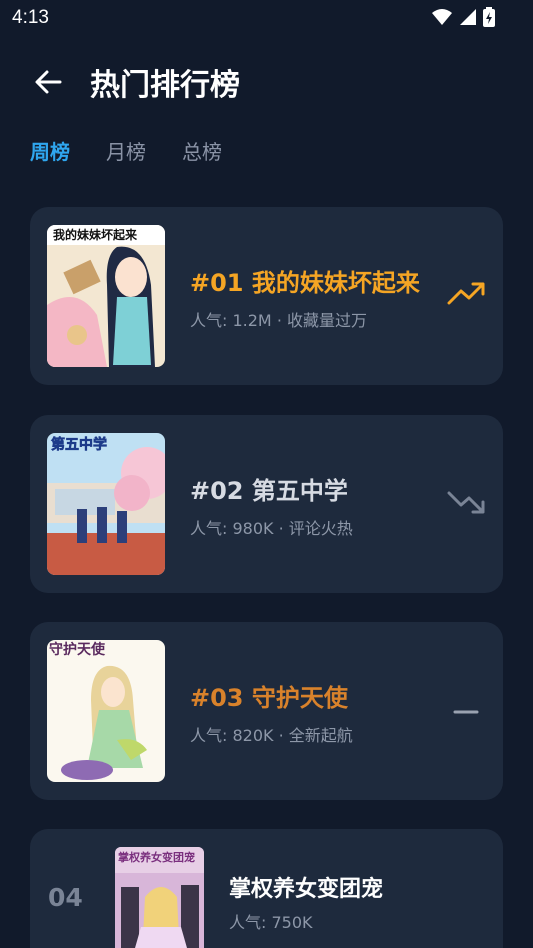  What do you see at coordinates (442, 19) in the screenshot?
I see `wifi-icon` at bounding box center [442, 19].